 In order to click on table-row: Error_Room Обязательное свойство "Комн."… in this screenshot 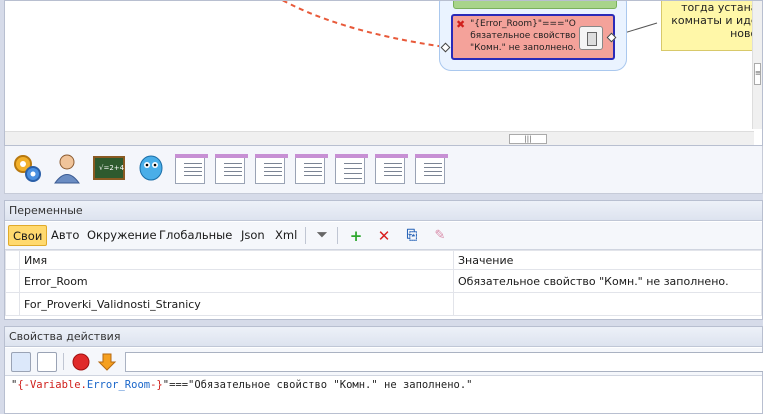, I will do `click(383, 281)`.